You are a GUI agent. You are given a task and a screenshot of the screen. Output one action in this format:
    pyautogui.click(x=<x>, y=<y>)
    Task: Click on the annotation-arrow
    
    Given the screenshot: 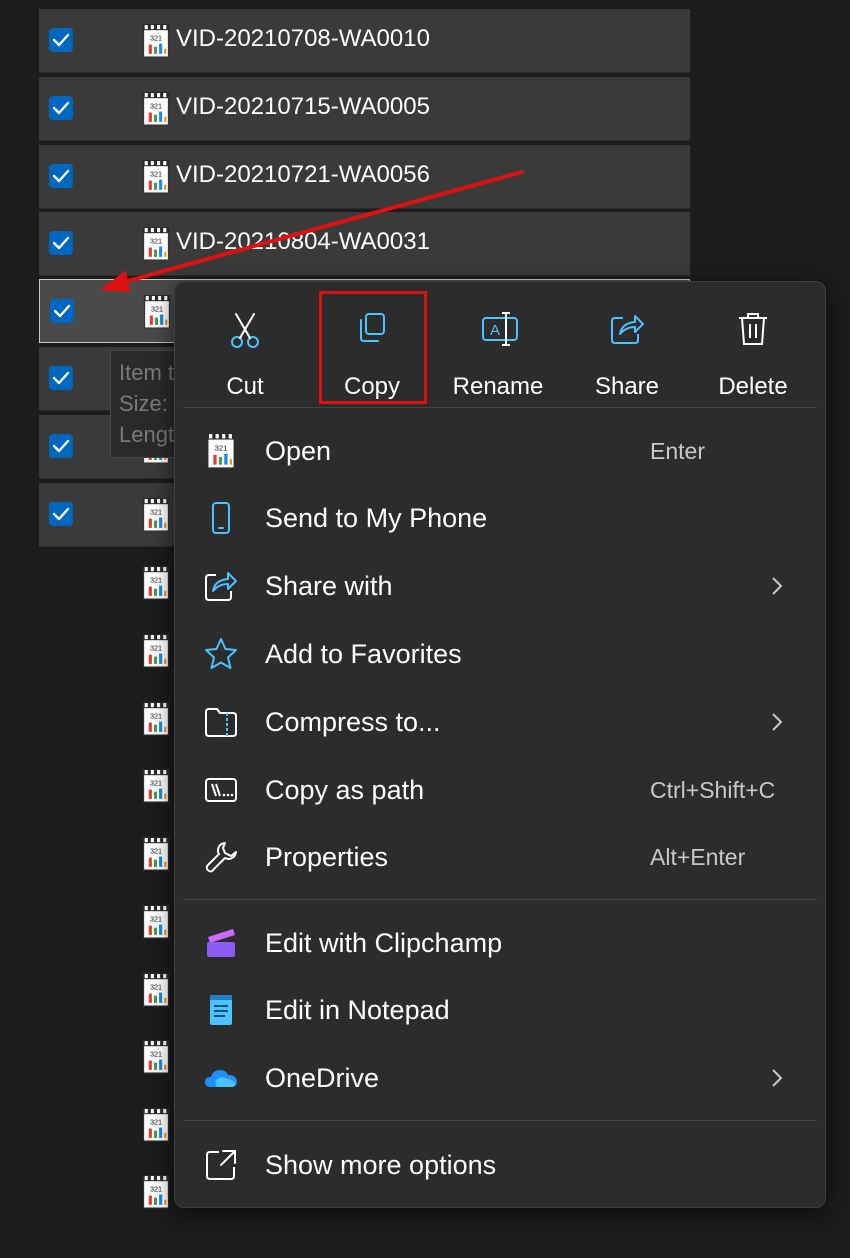 What is the action you would take?
    pyautogui.click(x=312, y=231)
    